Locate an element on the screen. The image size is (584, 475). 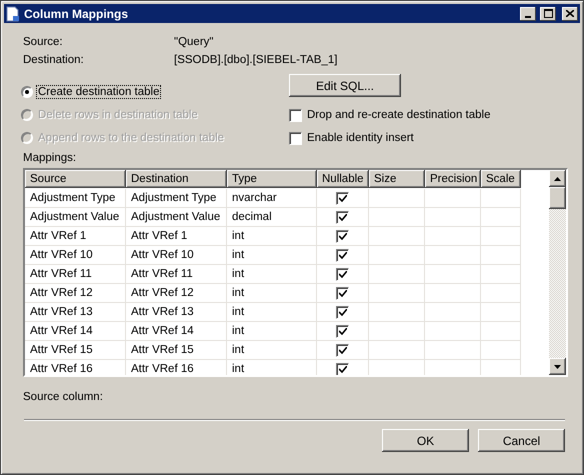
scrollbar is located at coordinates (557, 272).